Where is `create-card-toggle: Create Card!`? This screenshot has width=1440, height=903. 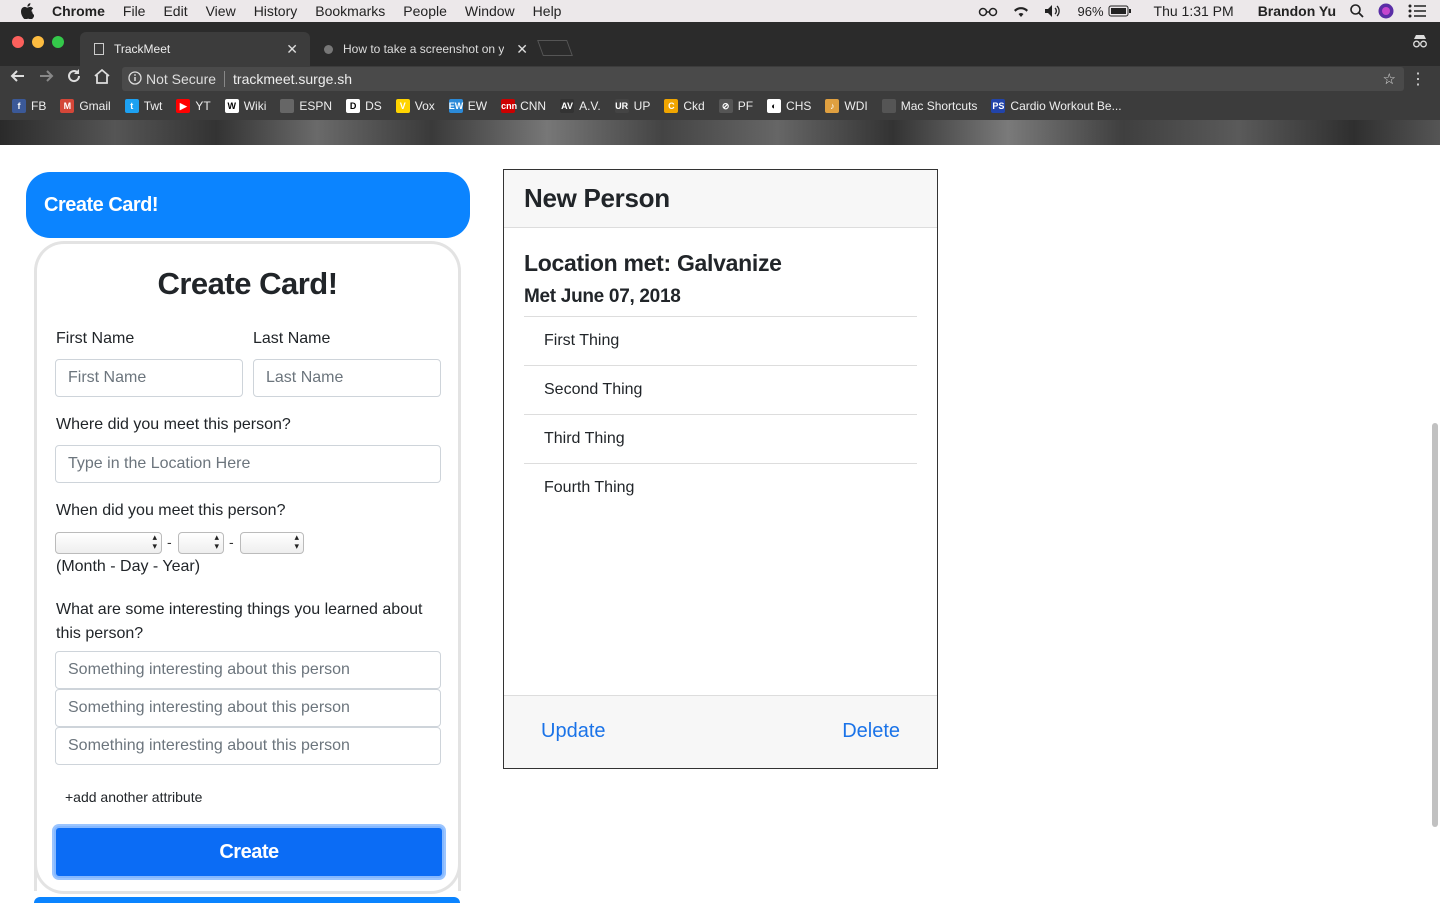 create-card-toggle: Create Card! is located at coordinates (248, 205).